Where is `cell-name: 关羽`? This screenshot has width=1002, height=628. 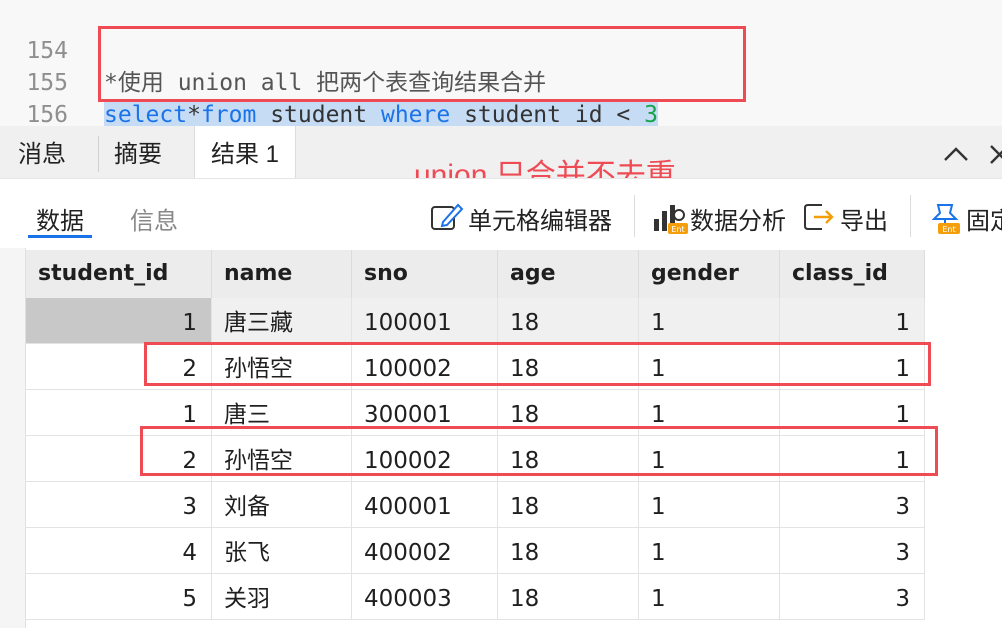
cell-name: 关羽 is located at coordinates (282, 597).